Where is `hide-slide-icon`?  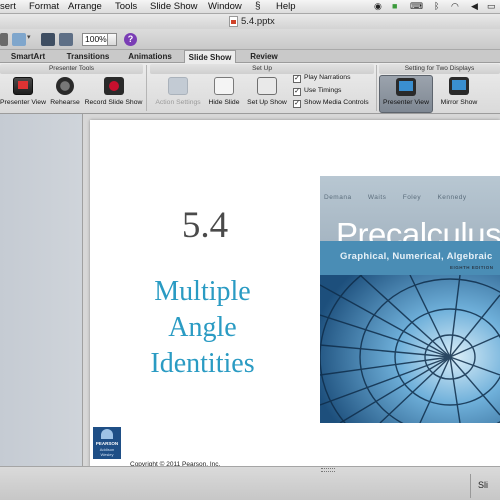
hide-slide-icon is located at coordinates (224, 86).